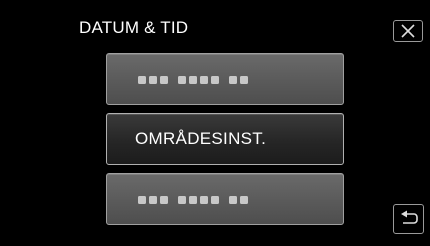  I want to click on menu-item-area-setting: OMRÅDESINST., so click(225, 139).